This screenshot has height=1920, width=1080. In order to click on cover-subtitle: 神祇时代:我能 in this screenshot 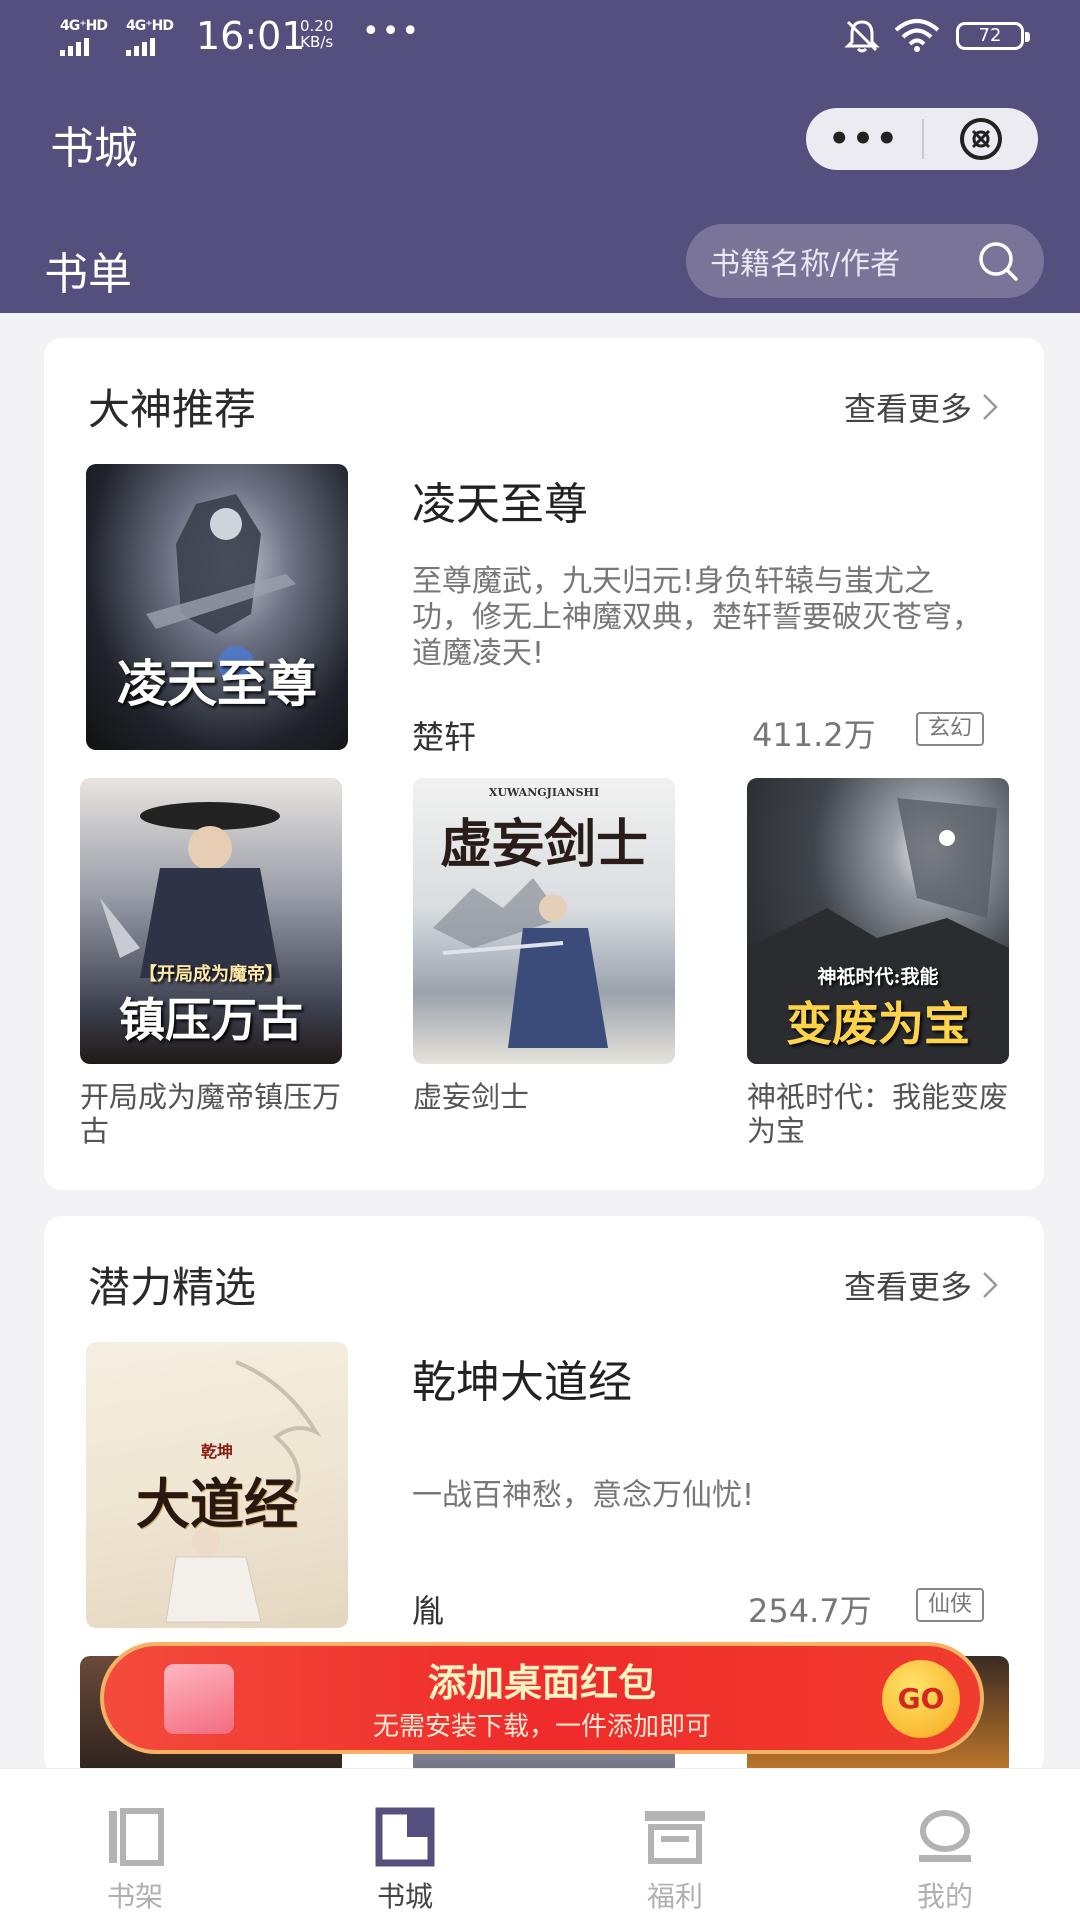, I will do `click(878, 977)`.